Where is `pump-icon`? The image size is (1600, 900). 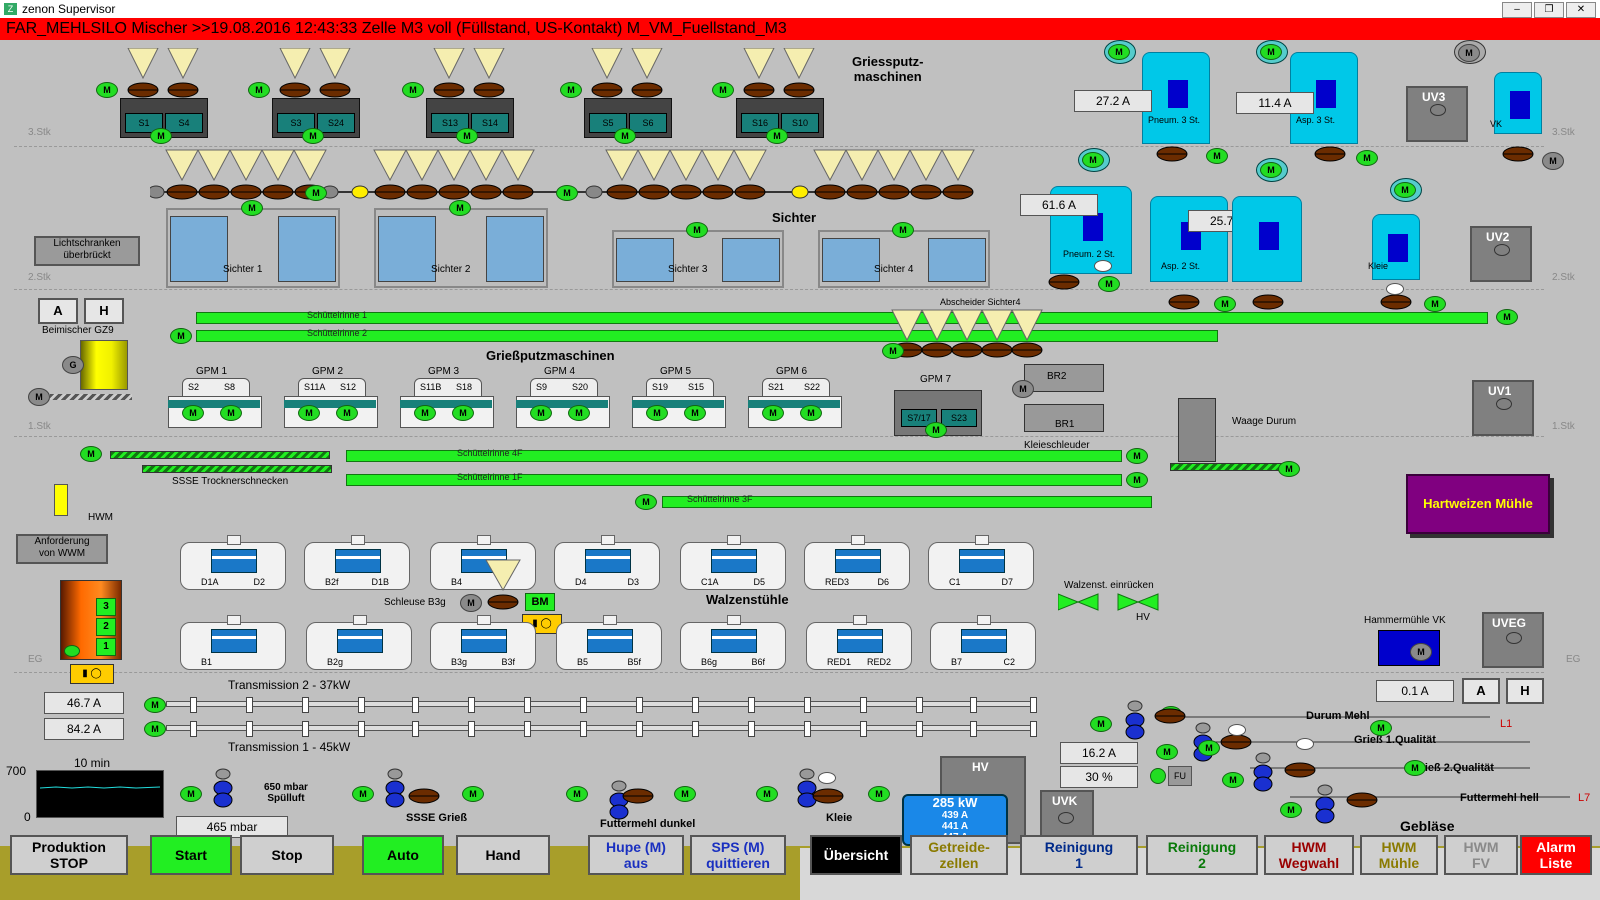 pump-icon is located at coordinates (223, 788).